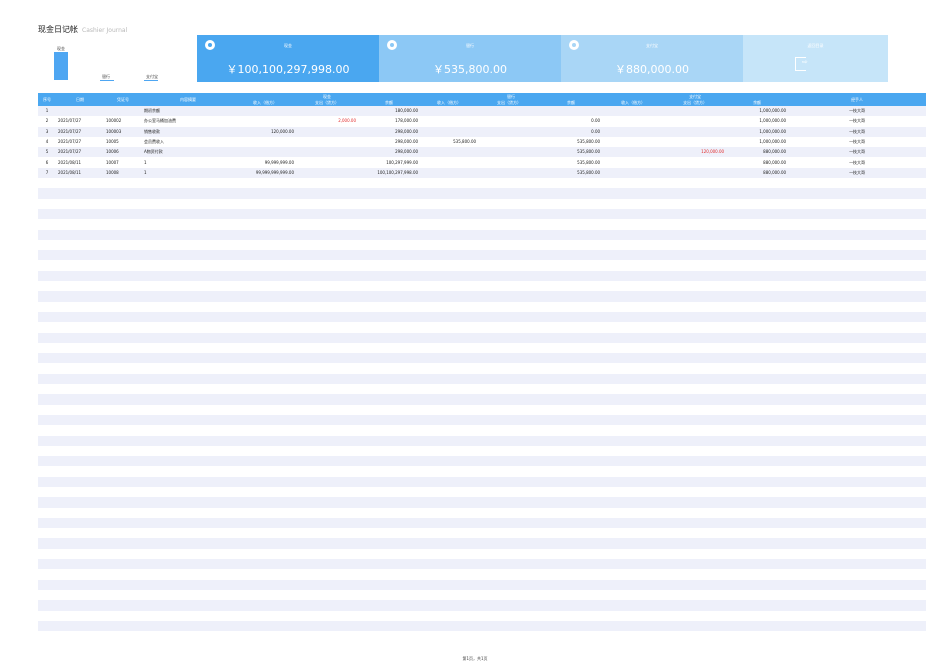 The width and height of the screenshot is (950, 672). Describe the element at coordinates (857, 111) in the screenshot. I see `table-cell: 一枝大哥` at that location.